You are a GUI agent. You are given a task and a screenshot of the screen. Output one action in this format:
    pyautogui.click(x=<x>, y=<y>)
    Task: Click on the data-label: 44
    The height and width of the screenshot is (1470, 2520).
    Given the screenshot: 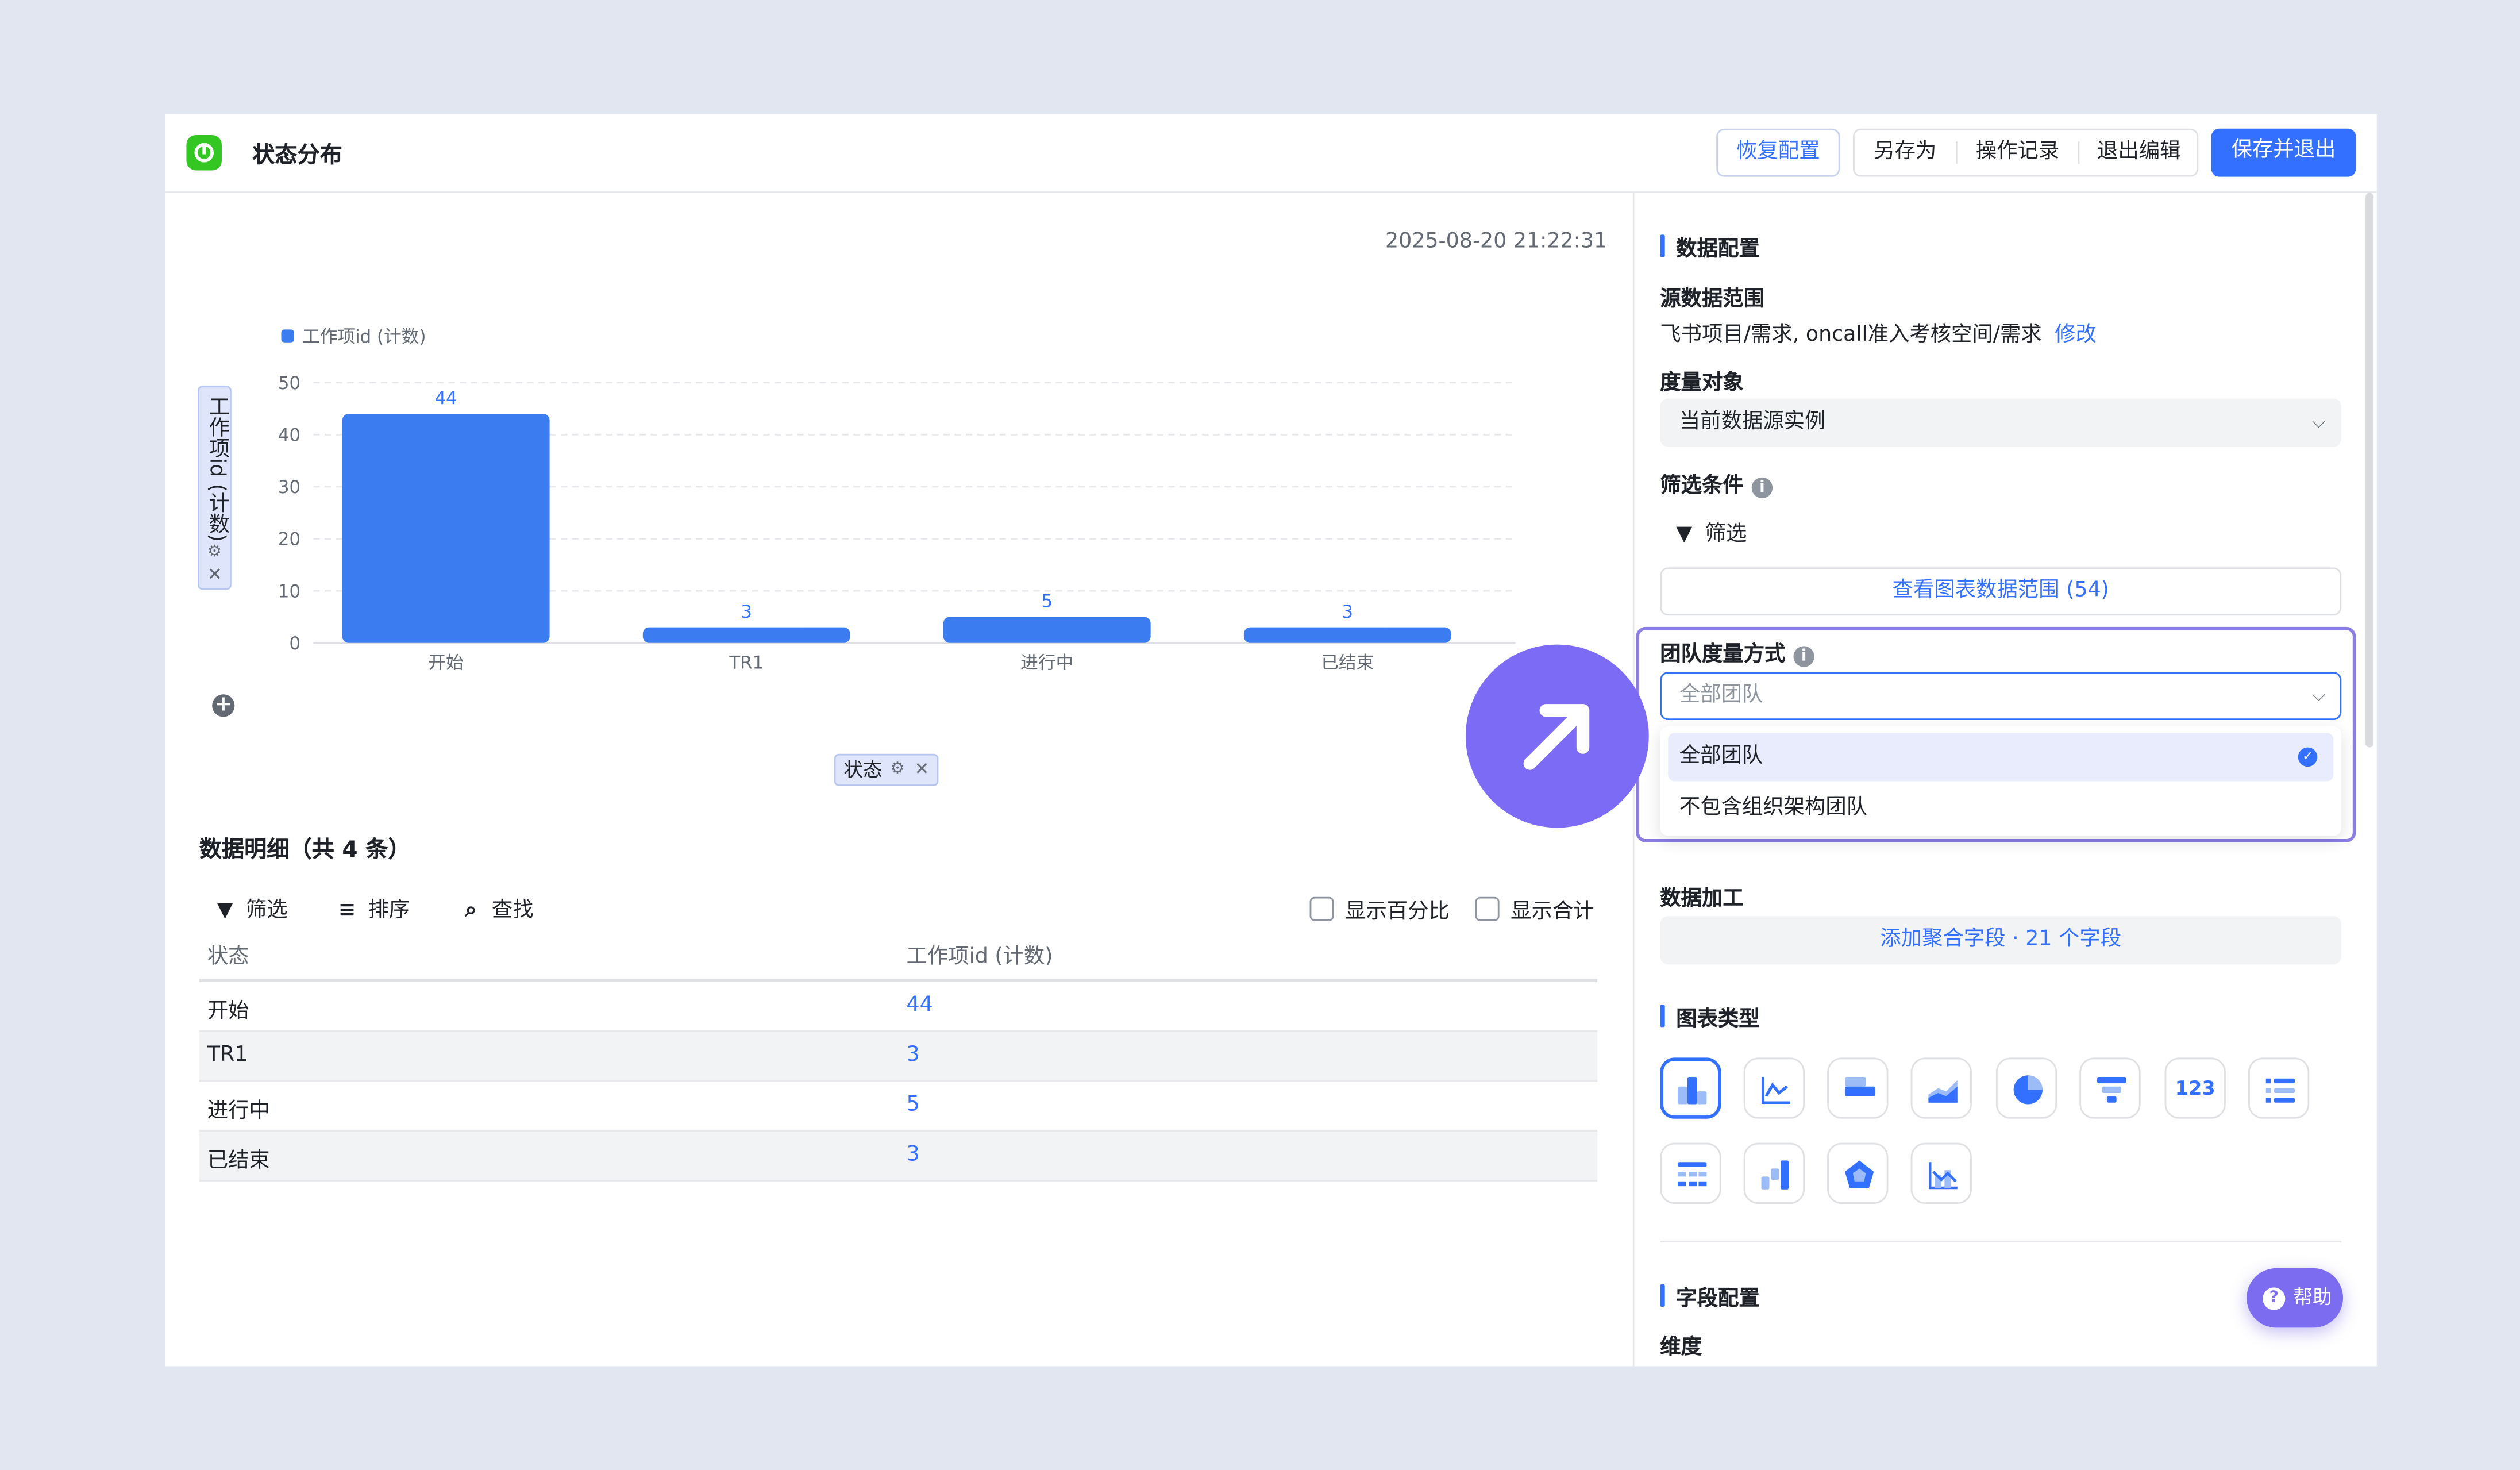 What is the action you would take?
    pyautogui.click(x=446, y=398)
    